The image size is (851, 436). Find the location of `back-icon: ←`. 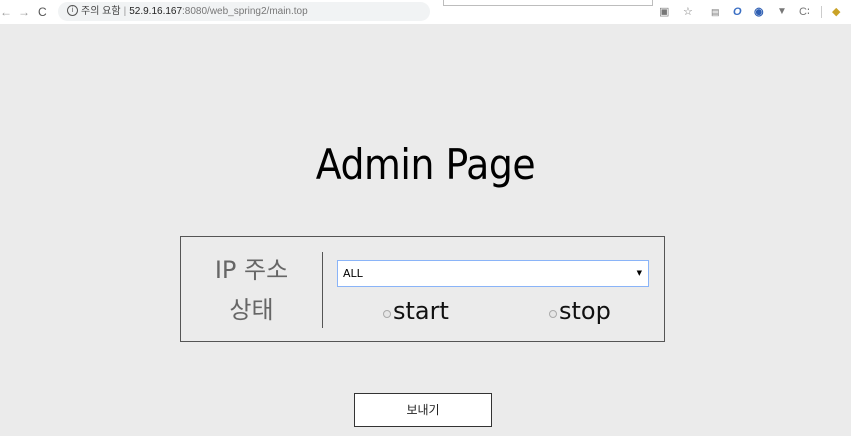

back-icon: ← is located at coordinates (6, 12).